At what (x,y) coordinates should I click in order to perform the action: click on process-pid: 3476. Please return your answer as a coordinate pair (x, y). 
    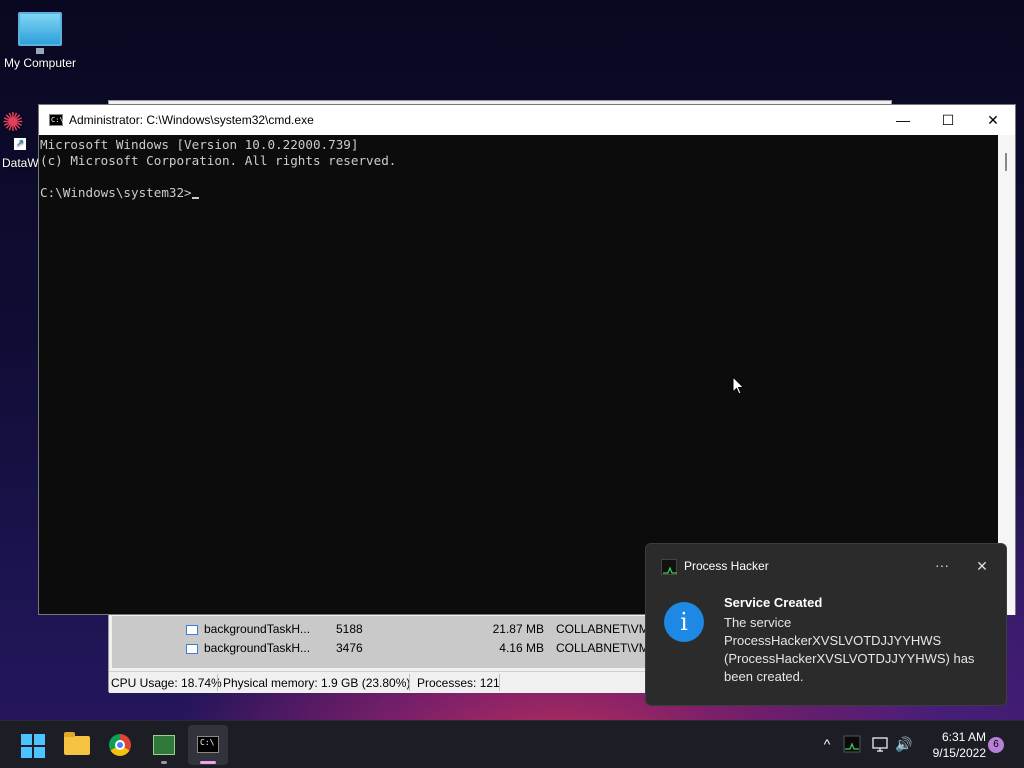
    Looking at the image, I should click on (349, 648).